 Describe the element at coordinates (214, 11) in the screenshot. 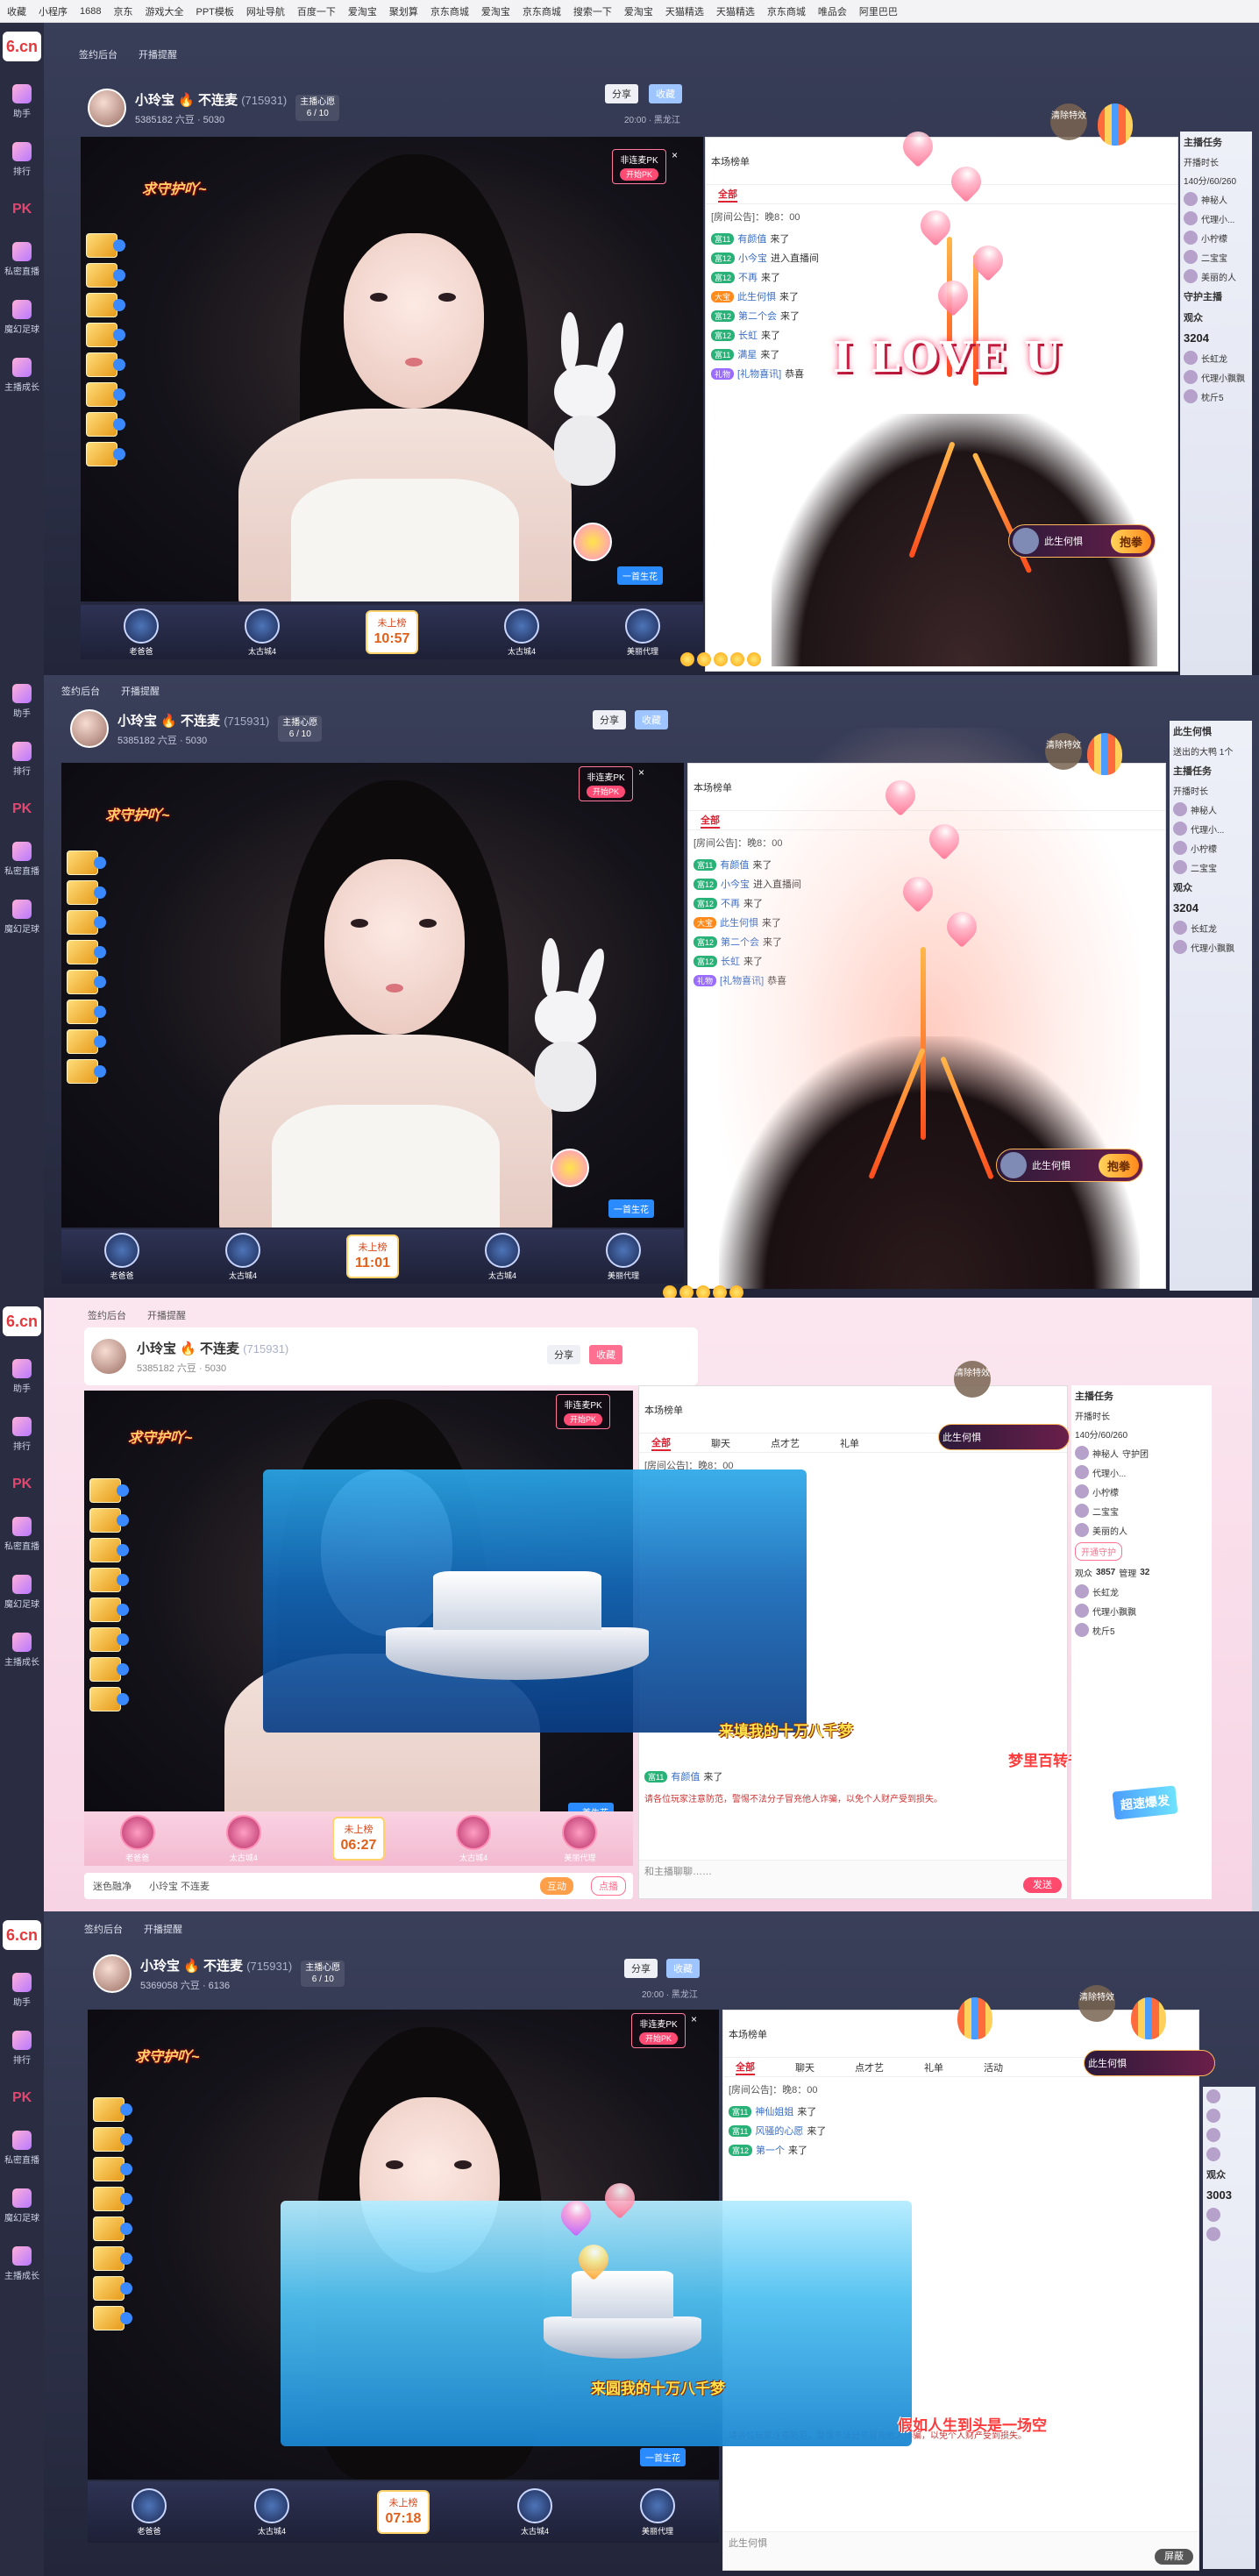

I see `bookmark: PPT模板` at that location.